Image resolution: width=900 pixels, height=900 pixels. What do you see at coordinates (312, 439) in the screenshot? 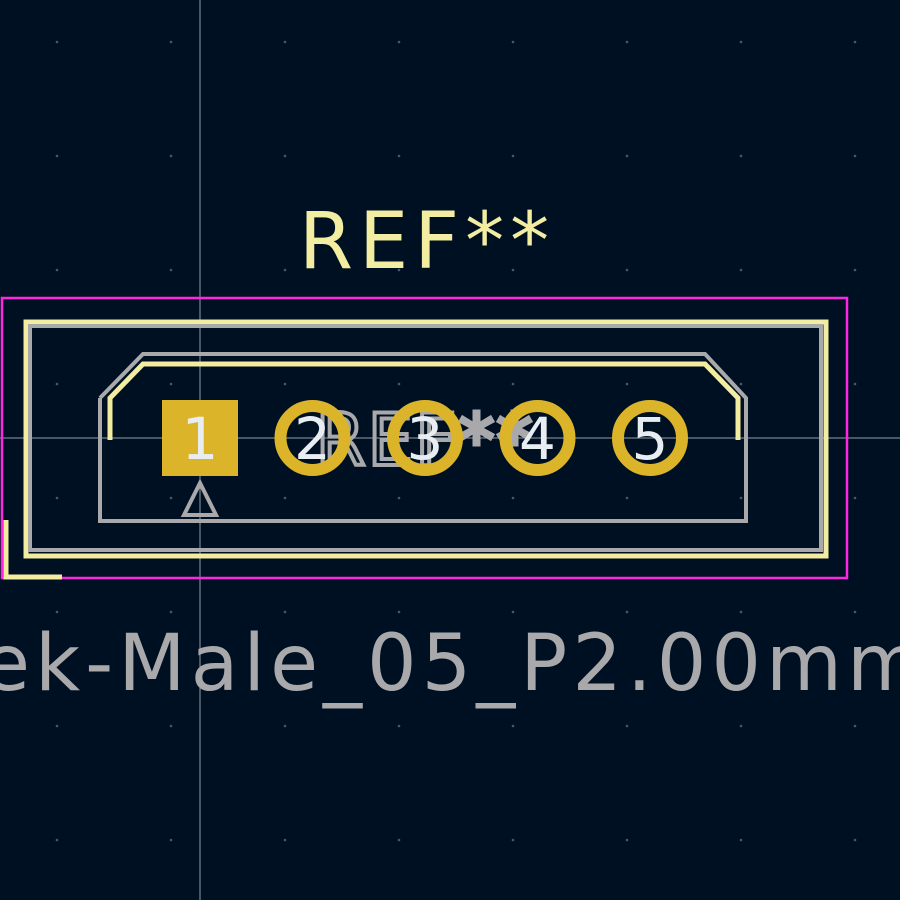
I see `pad-number-label: 2` at bounding box center [312, 439].